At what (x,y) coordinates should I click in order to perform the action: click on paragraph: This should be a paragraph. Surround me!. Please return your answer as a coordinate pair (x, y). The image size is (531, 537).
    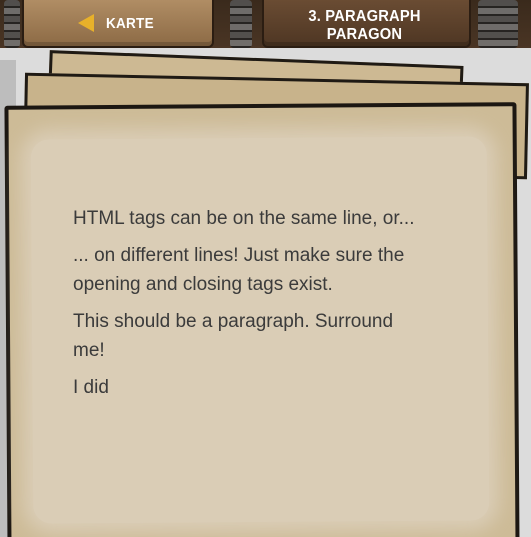
    Looking at the image, I should click on (233, 336).